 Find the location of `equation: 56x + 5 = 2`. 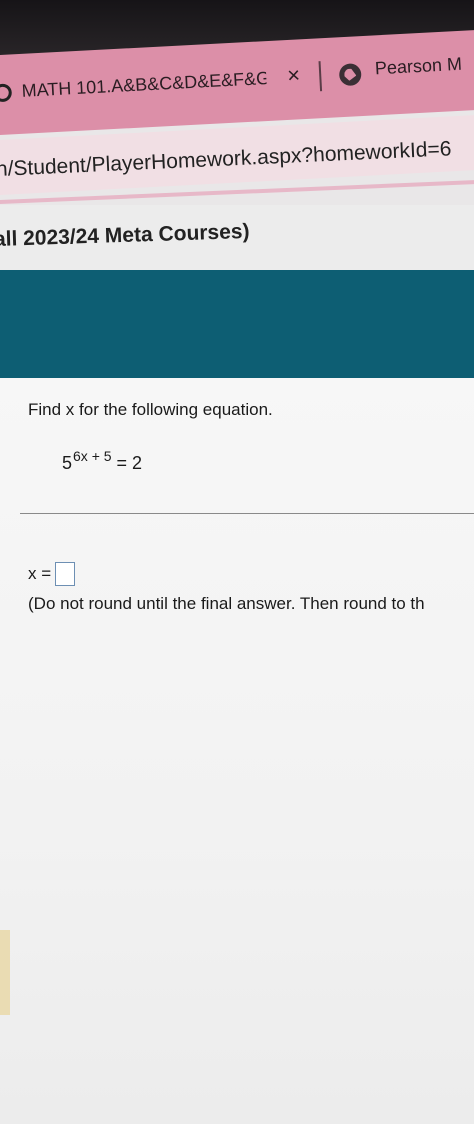

equation: 56x + 5 = 2 is located at coordinates (102, 461).